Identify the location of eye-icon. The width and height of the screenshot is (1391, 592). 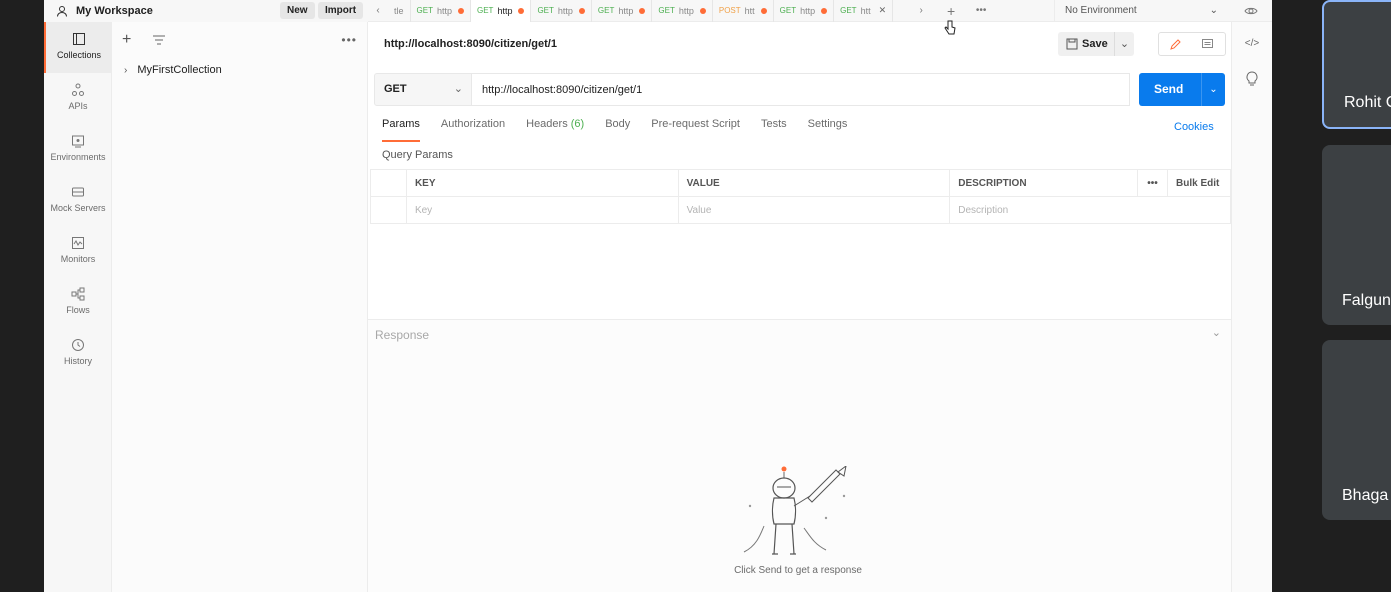
(1251, 11).